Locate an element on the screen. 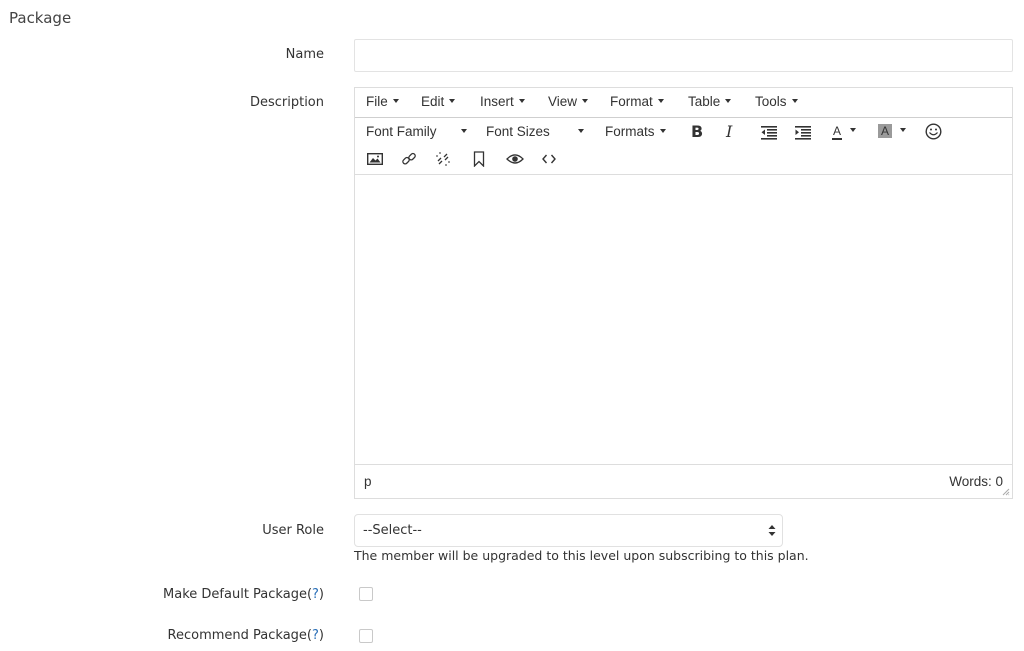 The image size is (1024, 651). menu-edit: Edit is located at coordinates (438, 101).